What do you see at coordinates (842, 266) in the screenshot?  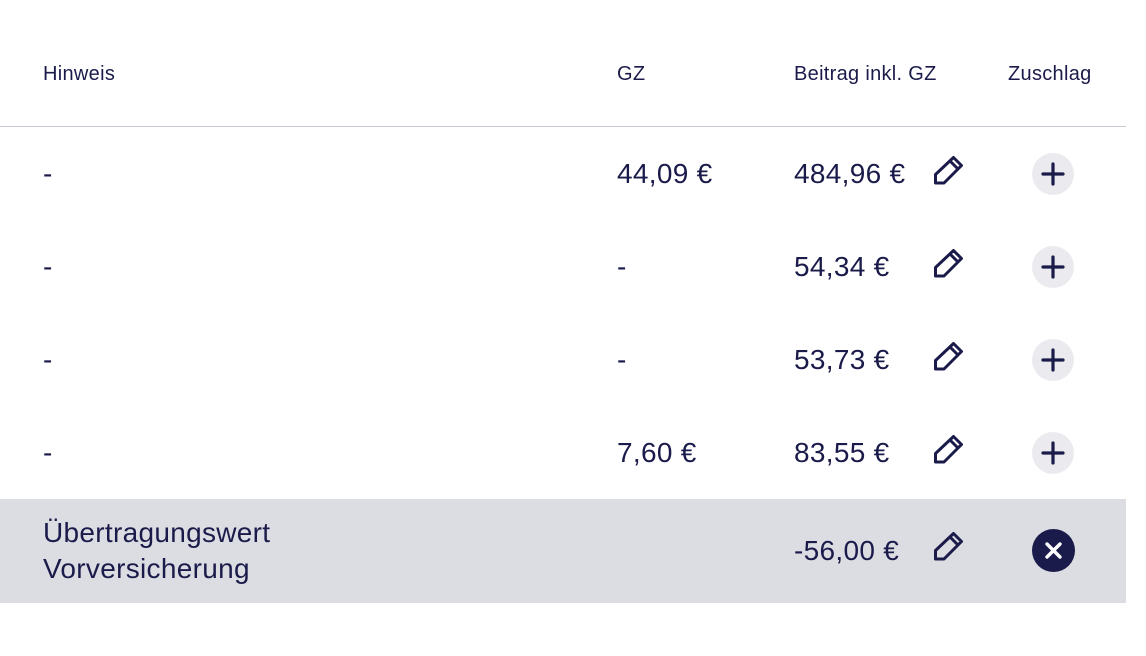 I see `beitrag-cell: 54,34 €` at bounding box center [842, 266].